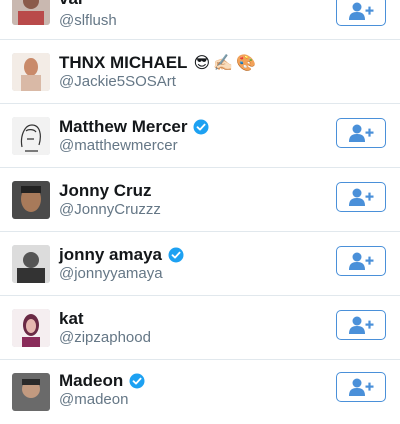  I want to click on user-name-text: Matthew Mercer, so click(123, 126).